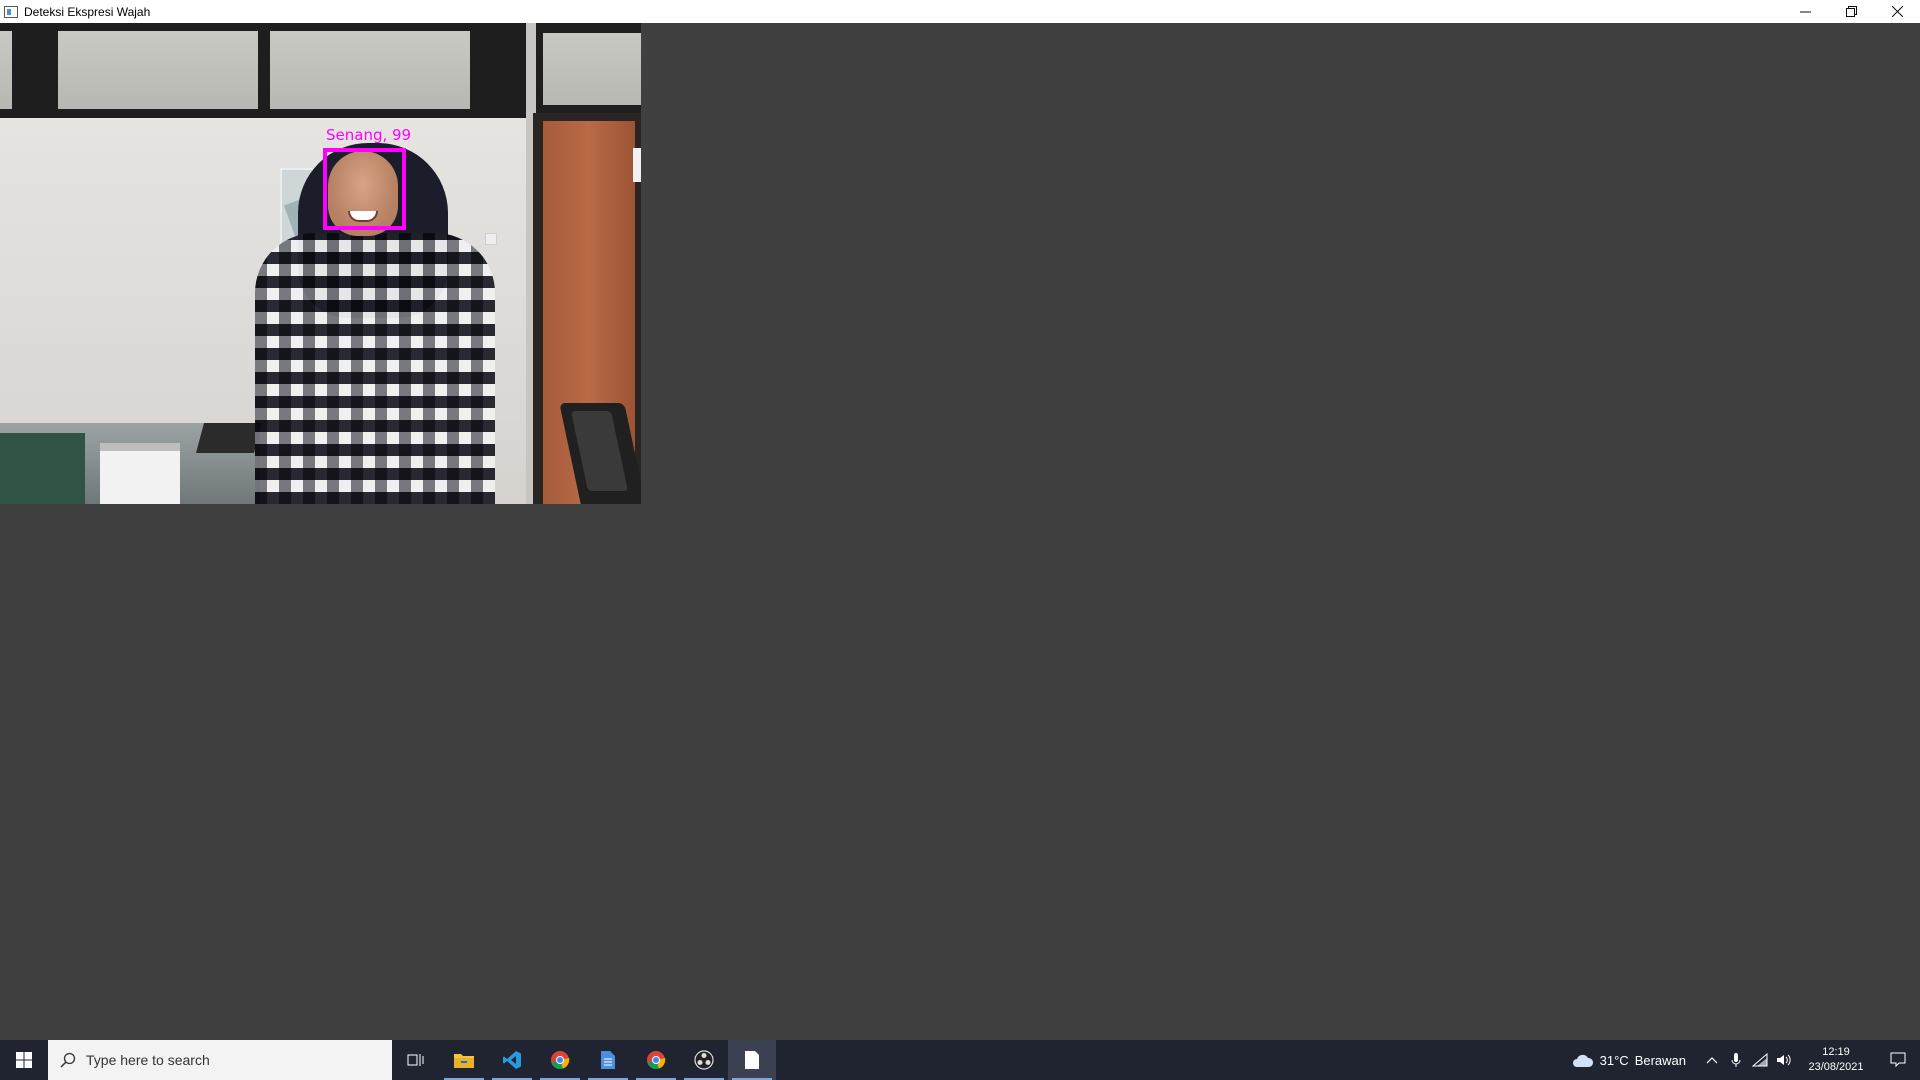 The width and height of the screenshot is (1920, 1080). What do you see at coordinates (11, 11) in the screenshot?
I see `app-window-icon` at bounding box center [11, 11].